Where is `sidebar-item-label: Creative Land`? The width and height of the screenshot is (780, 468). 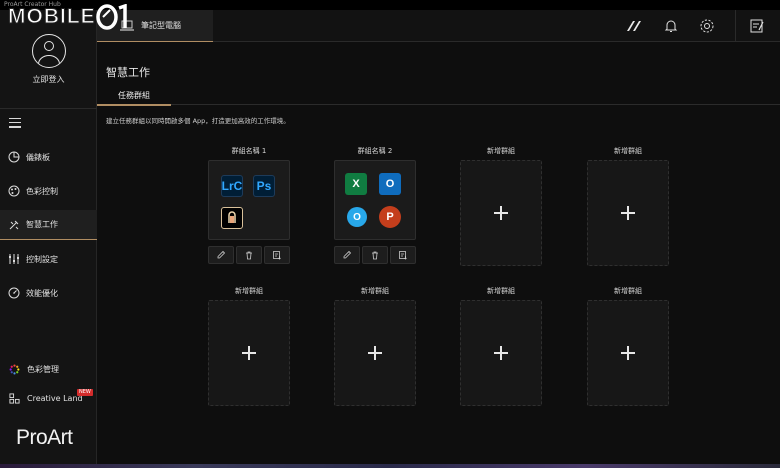
sidebar-item-label: Creative Land is located at coordinates (55, 398).